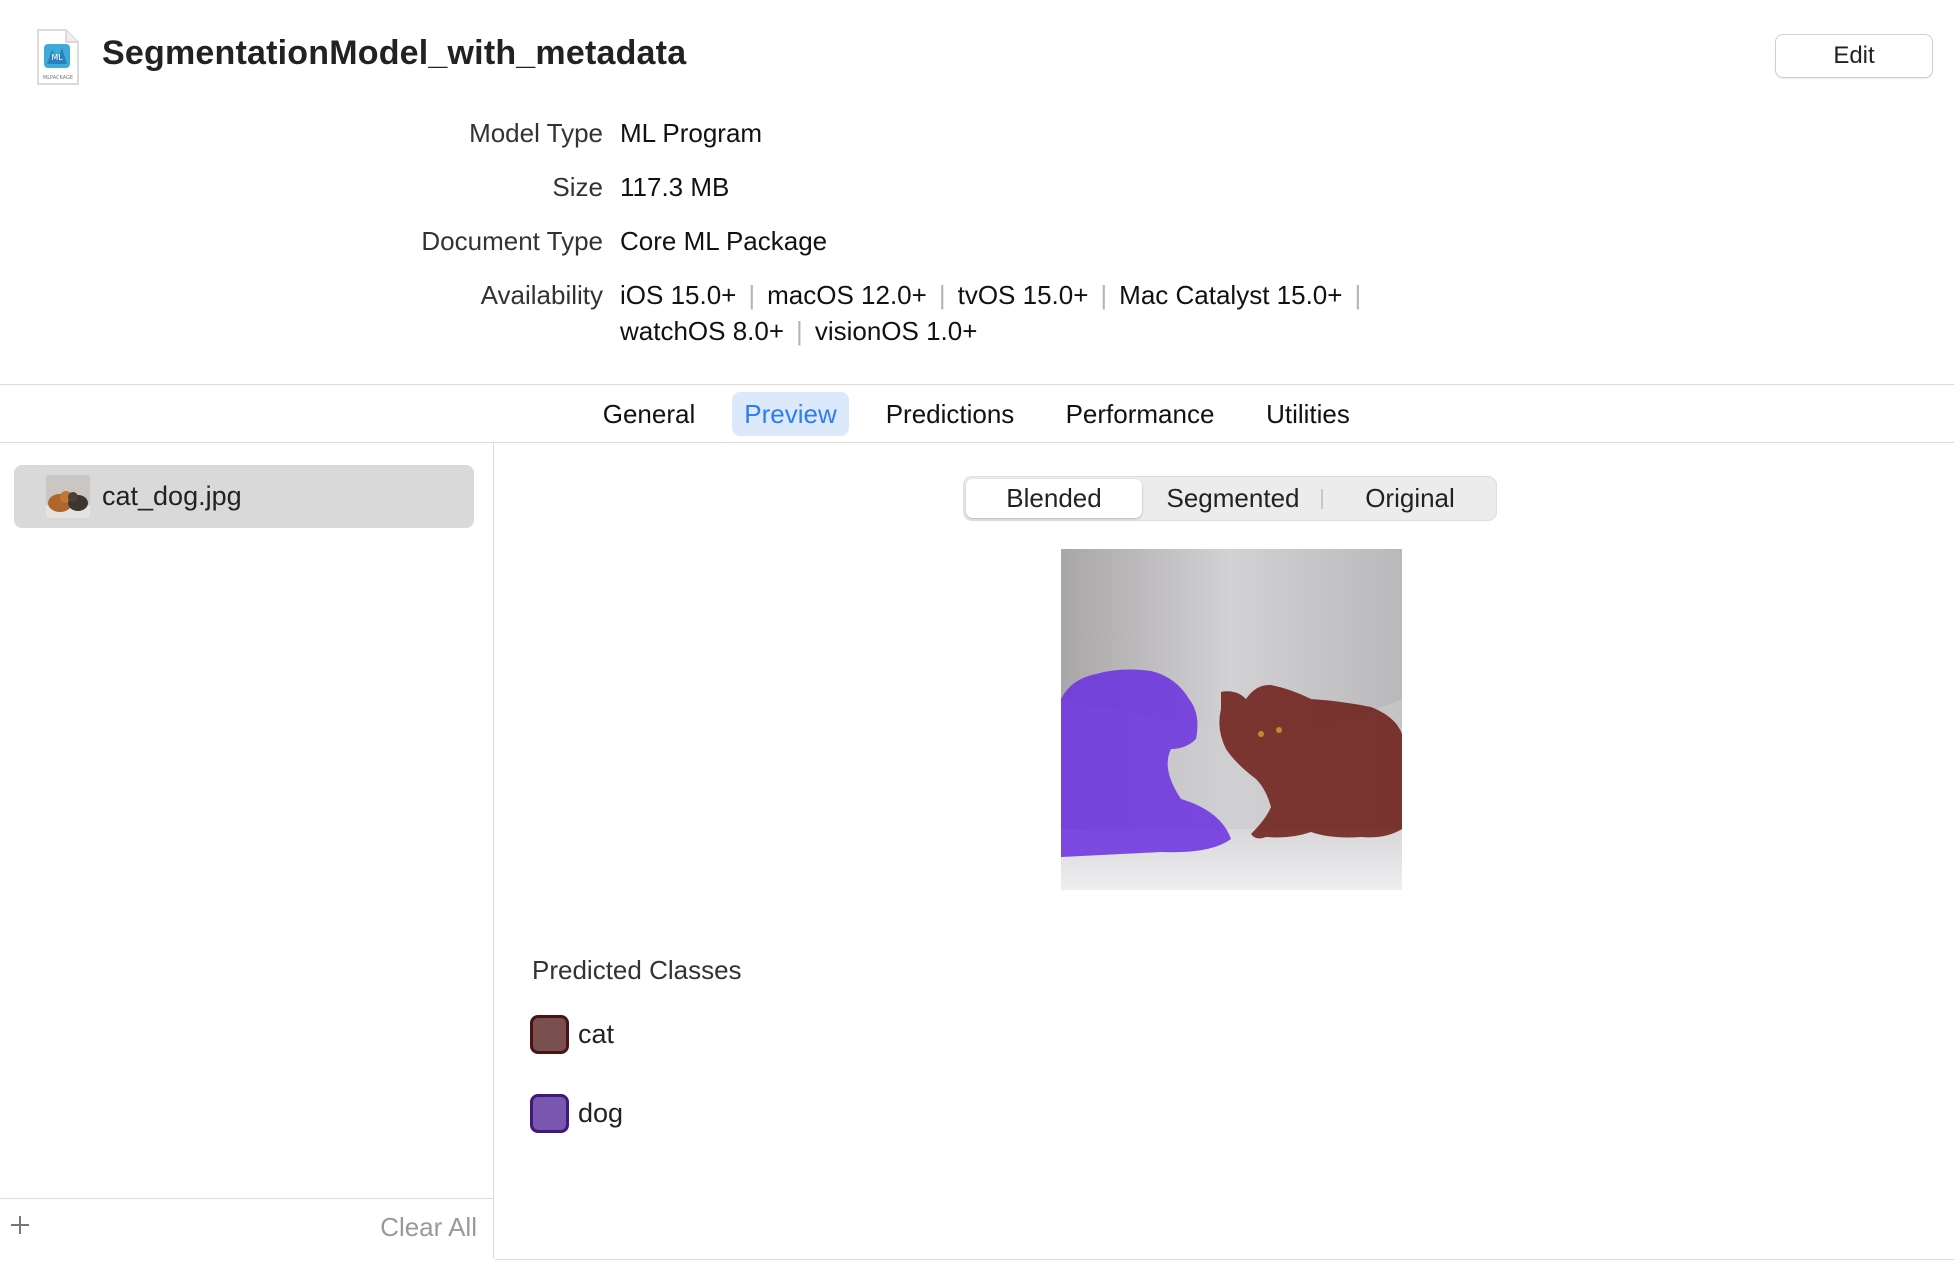 Image resolution: width=1954 pixels, height=1266 pixels. I want to click on blended-preview-image, so click(1231, 719).